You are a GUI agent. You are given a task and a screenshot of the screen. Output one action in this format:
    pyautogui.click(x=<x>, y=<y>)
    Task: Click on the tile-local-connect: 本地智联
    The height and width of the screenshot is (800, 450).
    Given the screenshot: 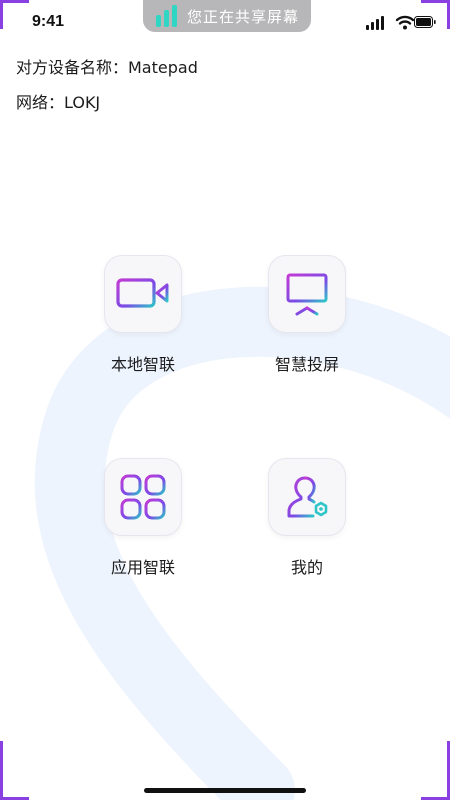 What is the action you would take?
    pyautogui.click(x=143, y=320)
    